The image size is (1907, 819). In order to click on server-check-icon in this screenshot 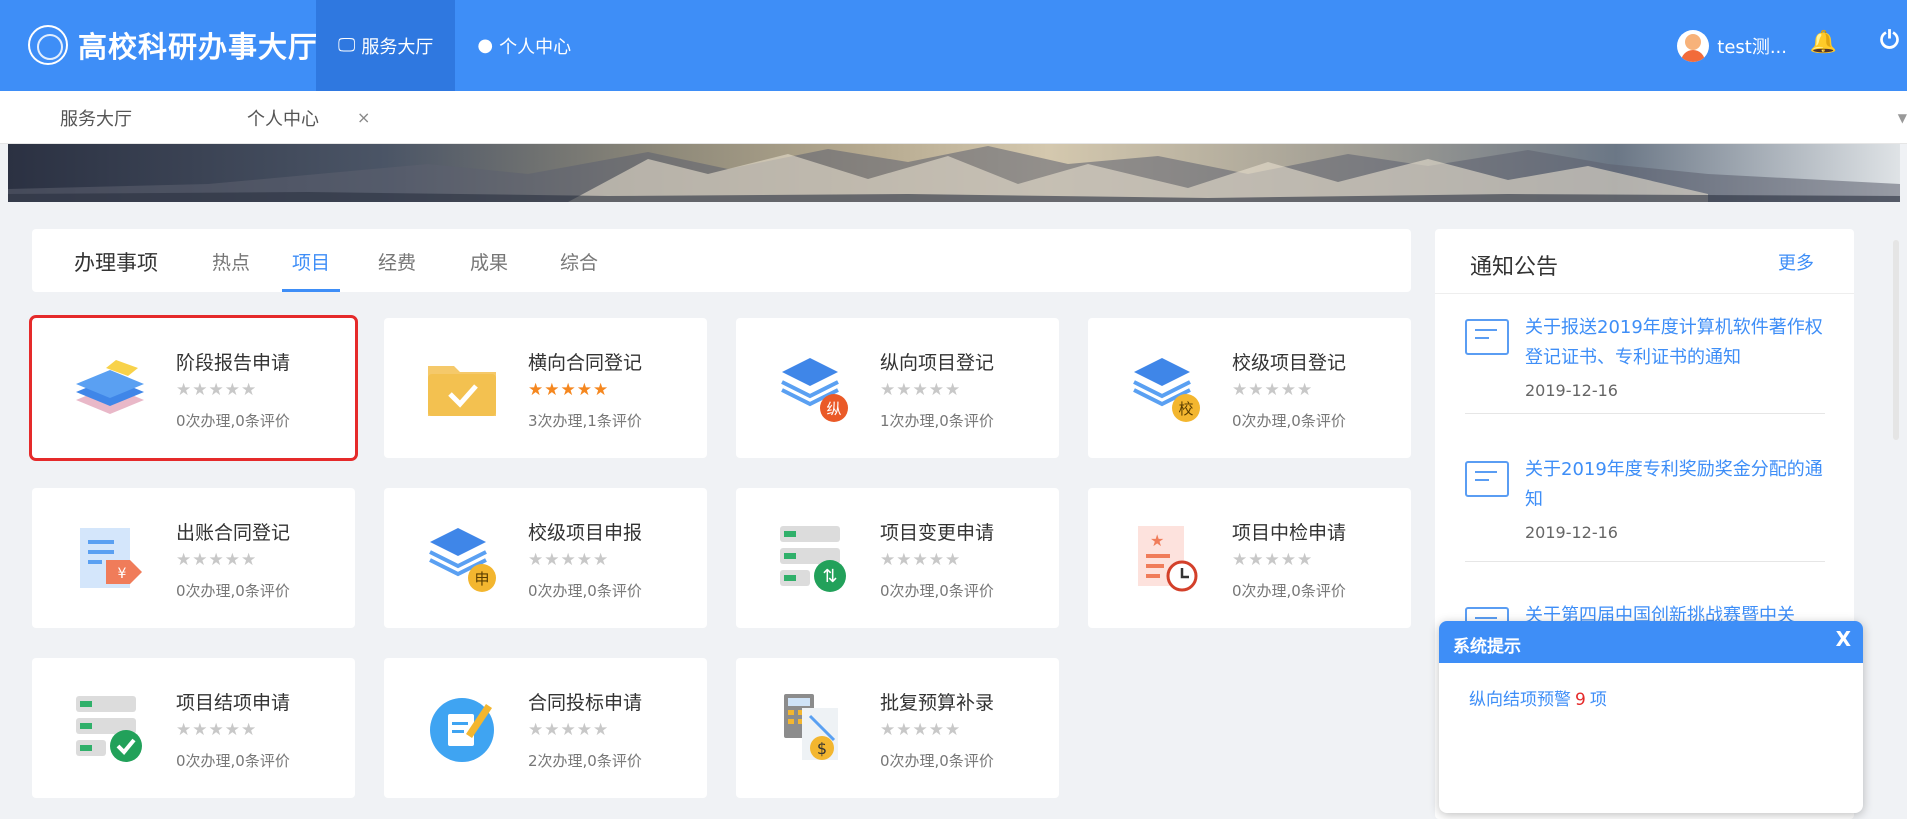, I will do `click(109, 729)`.